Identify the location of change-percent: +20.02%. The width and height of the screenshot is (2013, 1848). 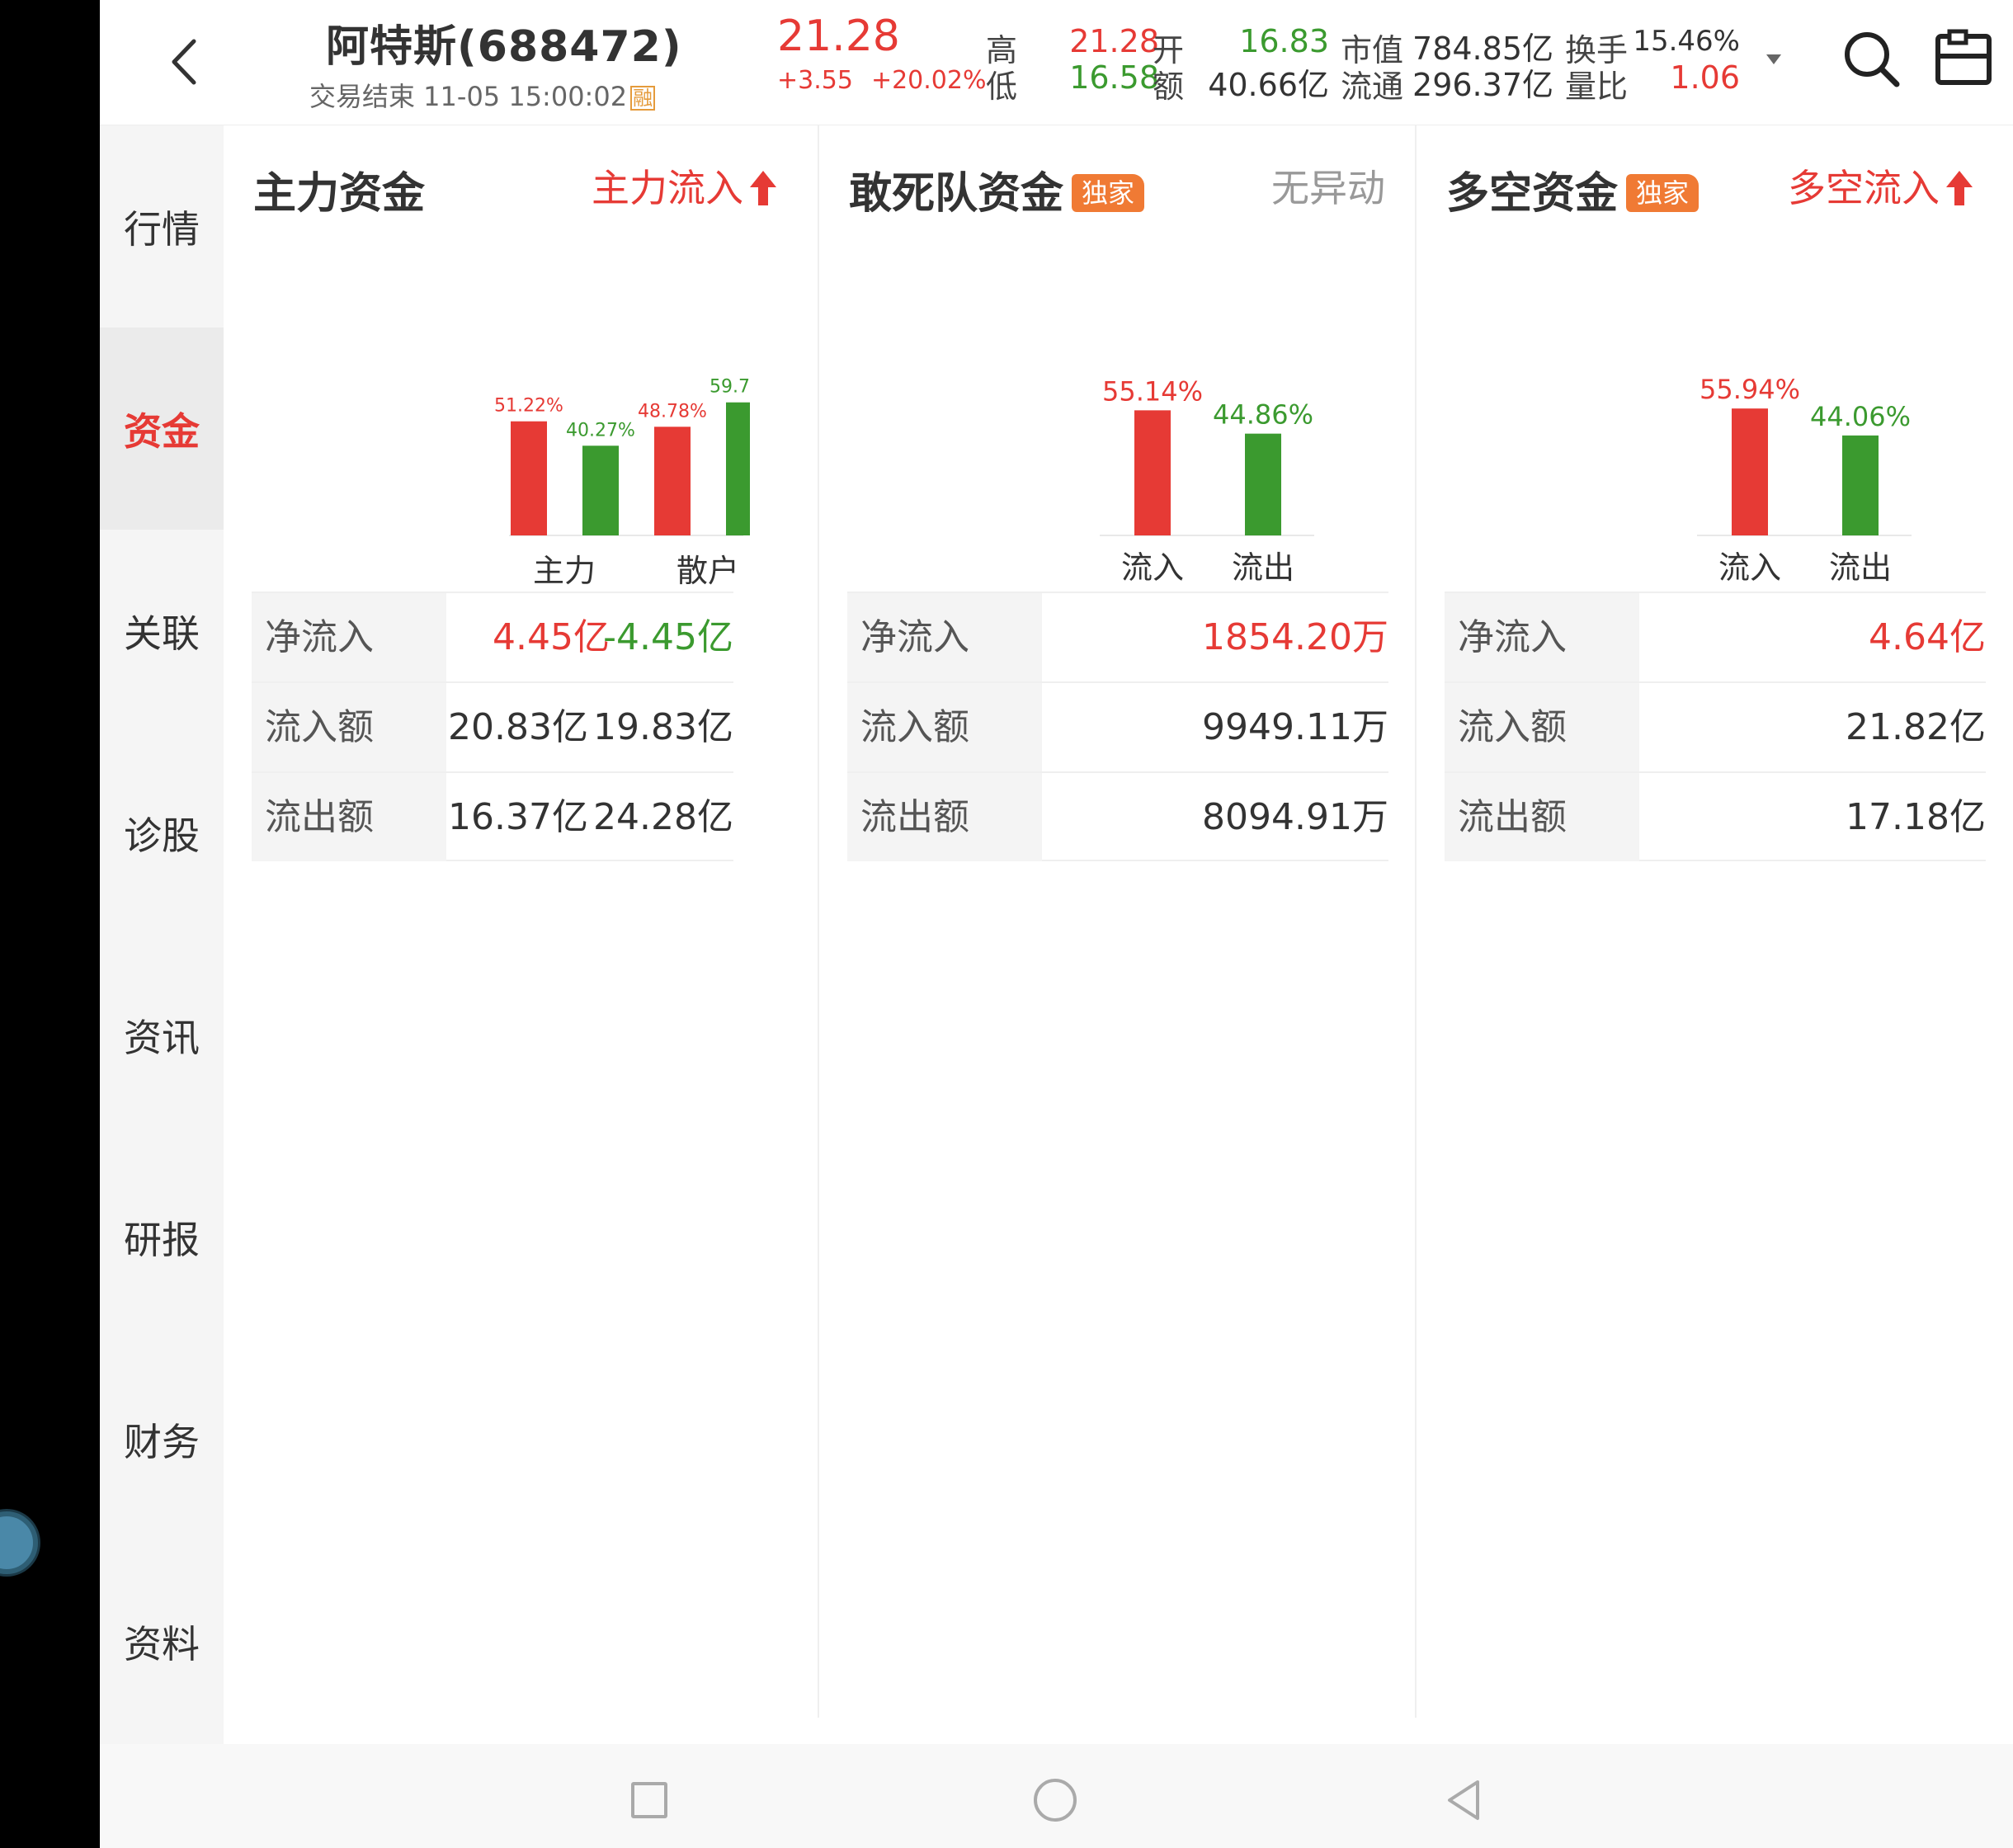
(928, 80).